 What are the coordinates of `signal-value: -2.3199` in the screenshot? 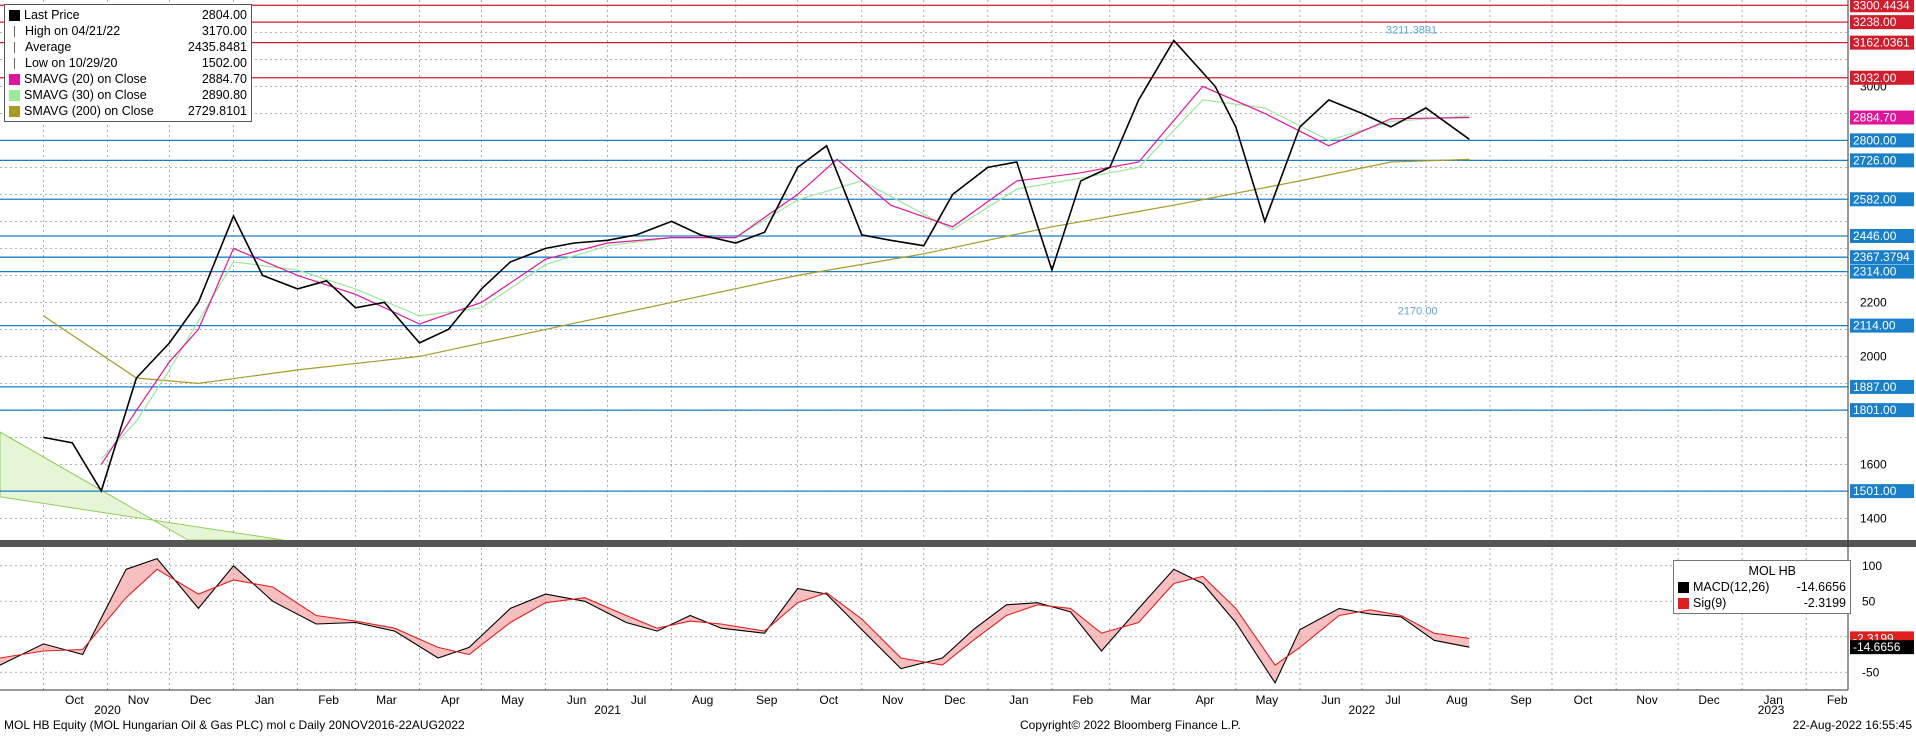 It's located at (1824, 603).